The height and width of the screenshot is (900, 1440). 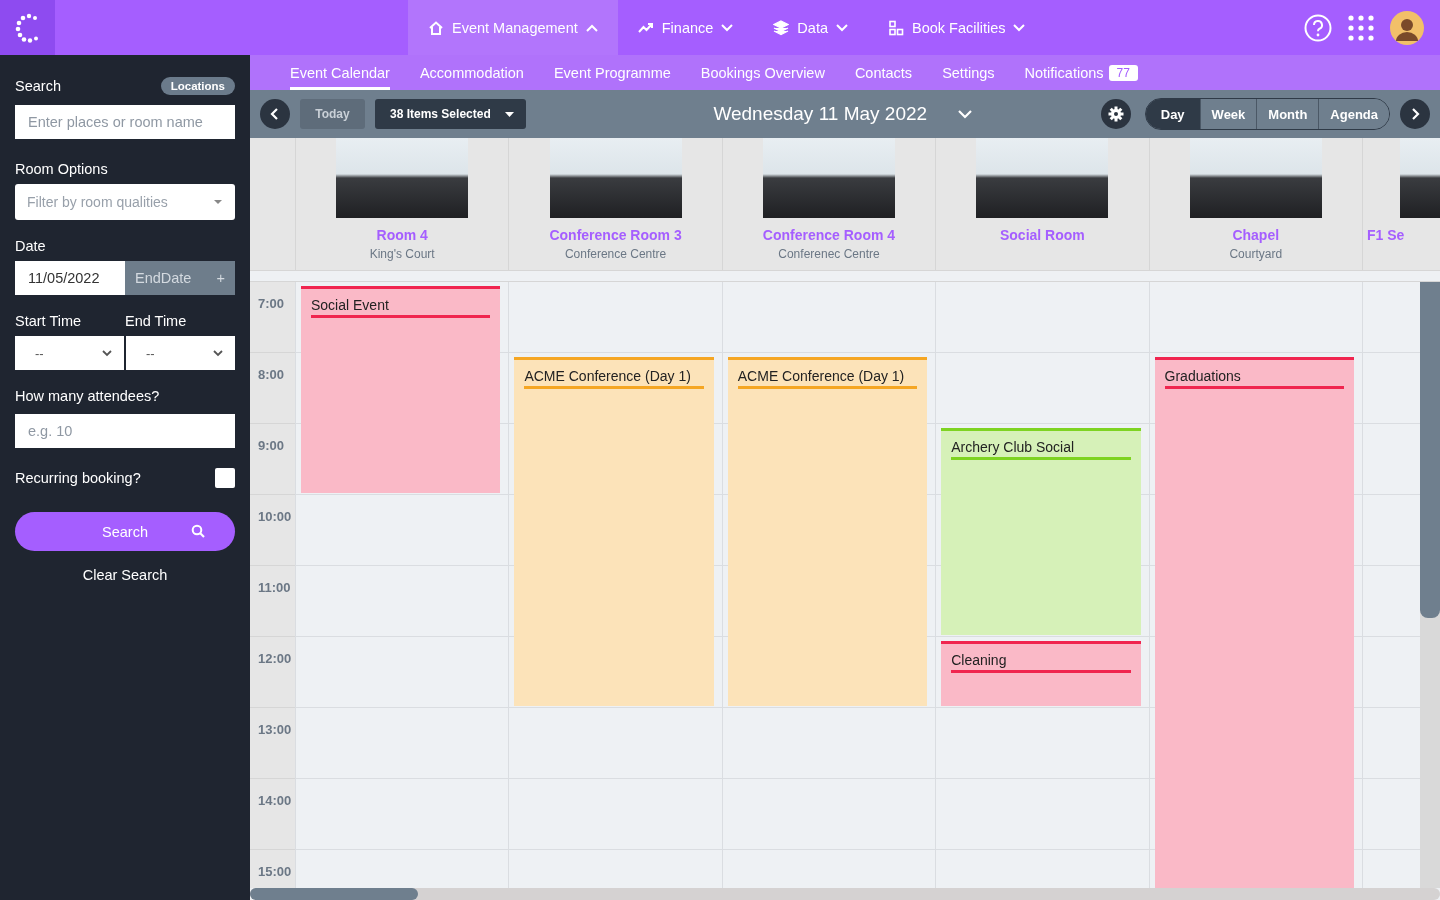 What do you see at coordinates (436, 27) in the screenshot?
I see `home-icon` at bounding box center [436, 27].